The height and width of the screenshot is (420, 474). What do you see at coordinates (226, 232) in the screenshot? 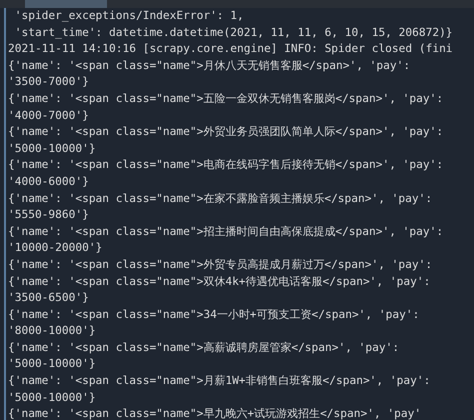
I see `output-line: {'name': '<span class="name">招主播时间自由高保底提成</span>', 'pay':` at bounding box center [226, 232].